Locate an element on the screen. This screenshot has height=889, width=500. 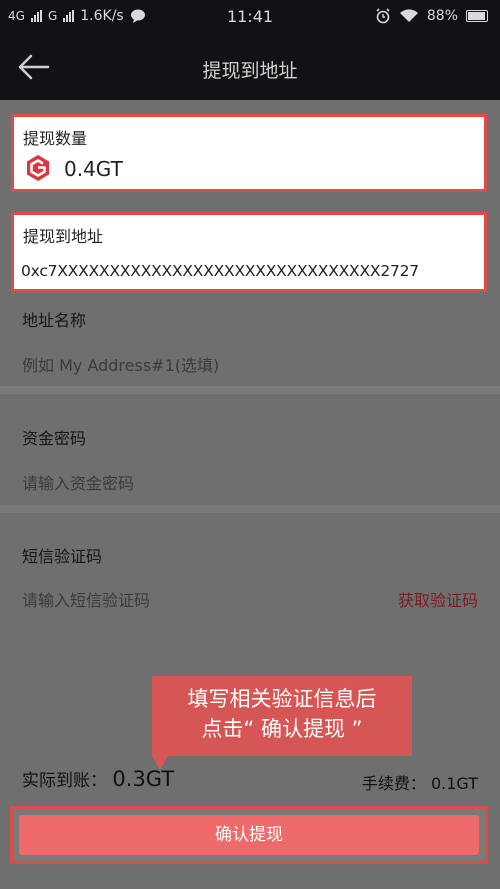
callout-line-1: 填写相关验证信息后 is located at coordinates (282, 699).